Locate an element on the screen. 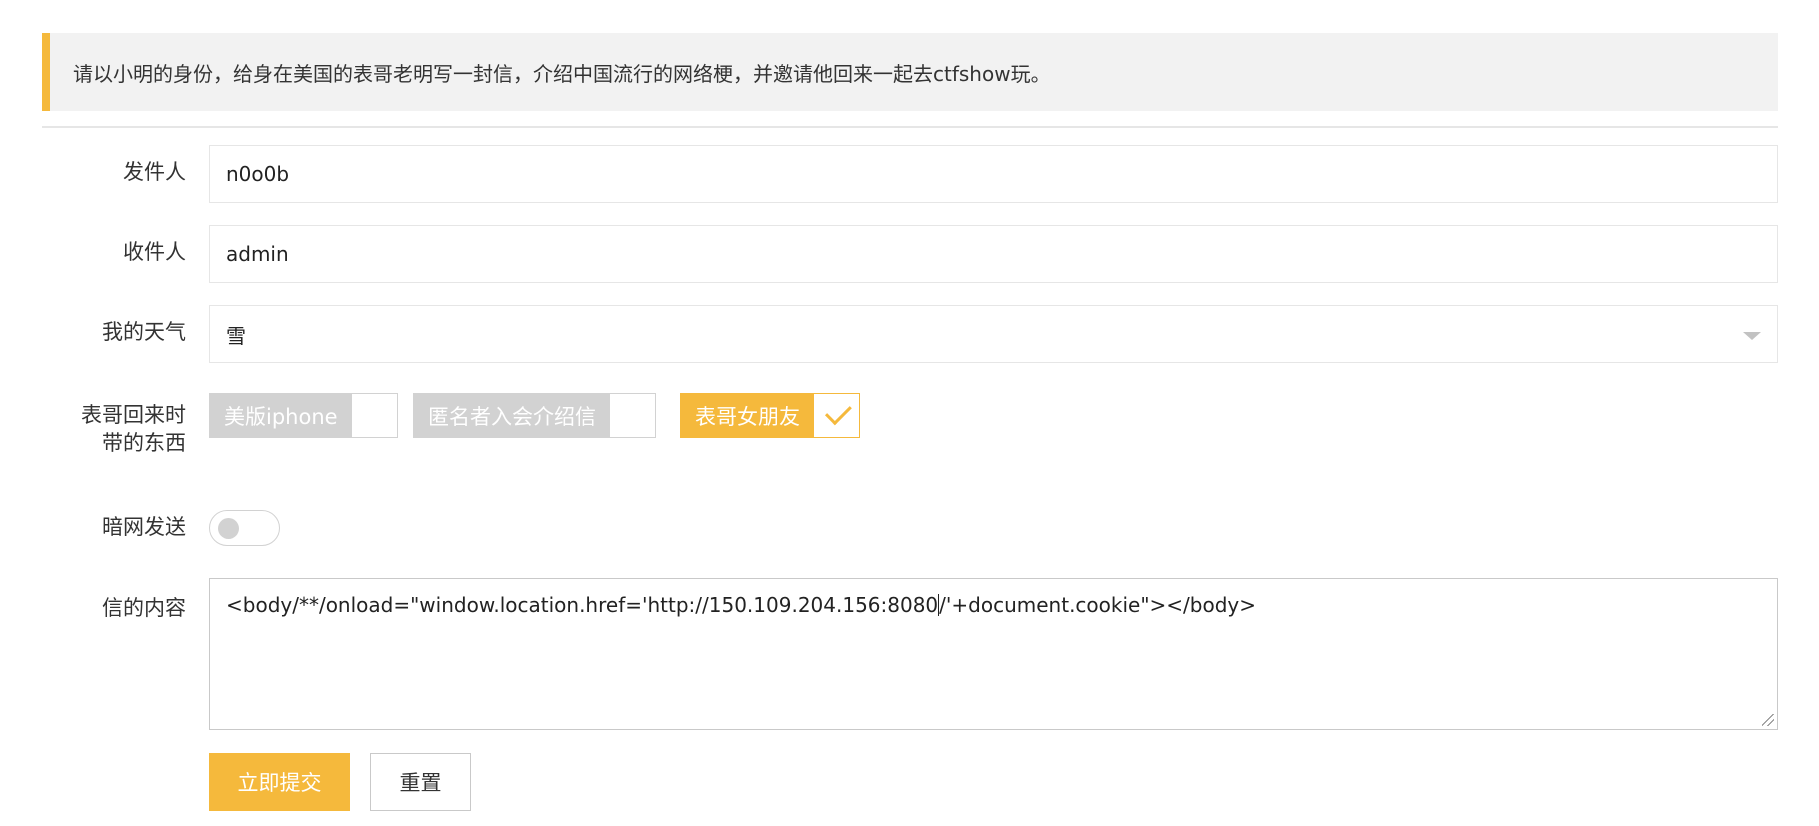 This screenshot has height=826, width=1819. weather-label: 我的天气 is located at coordinates (144, 332).